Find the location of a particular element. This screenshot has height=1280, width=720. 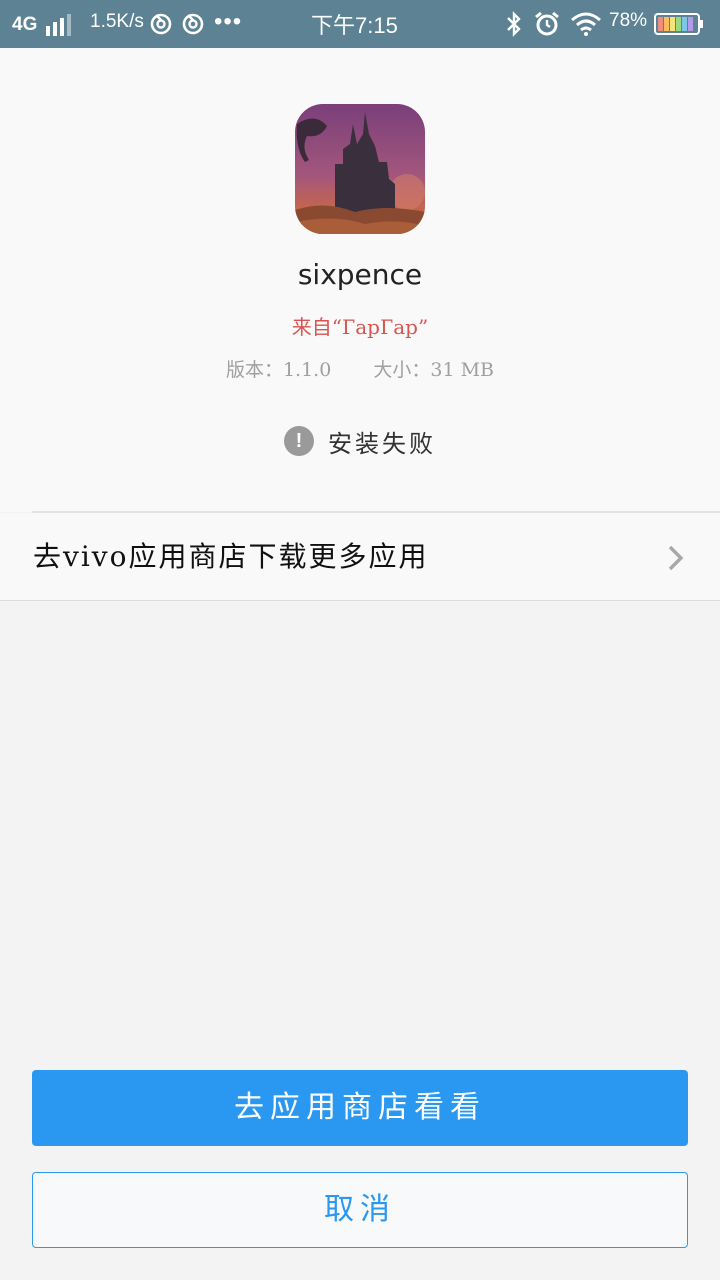

bluetooth-icon is located at coordinates (514, 24).